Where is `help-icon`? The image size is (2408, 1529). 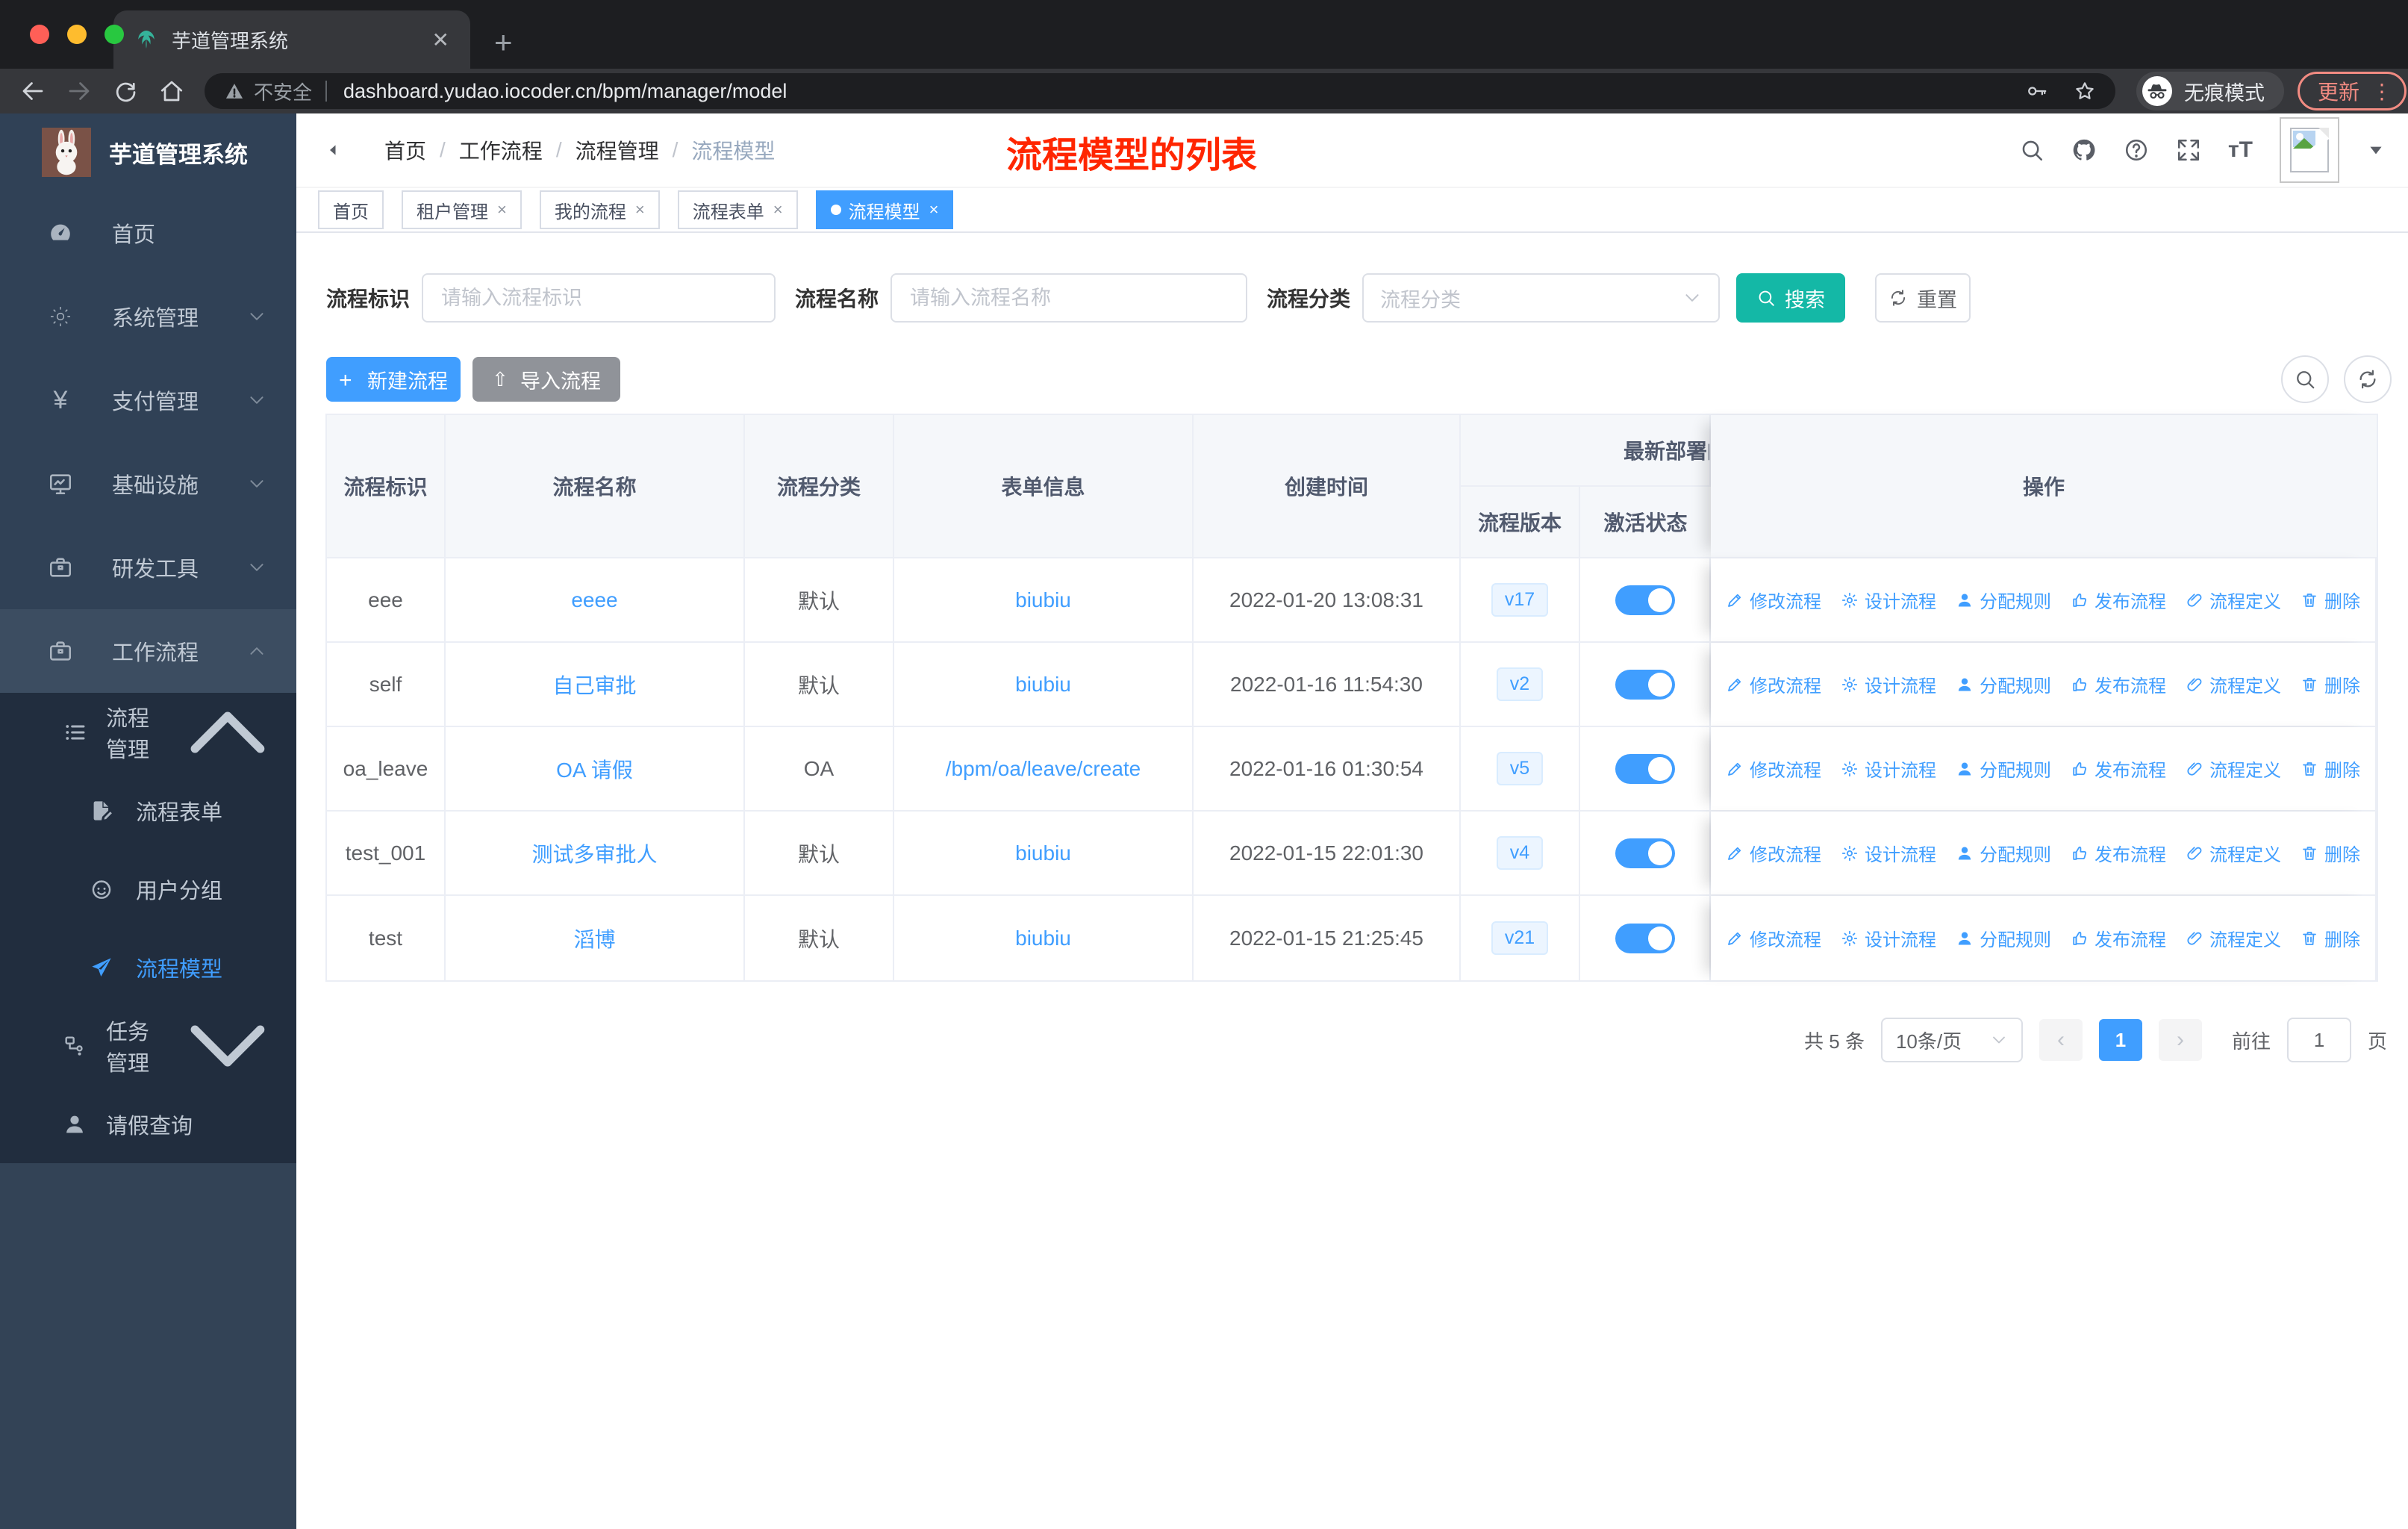
help-icon is located at coordinates (2136, 150).